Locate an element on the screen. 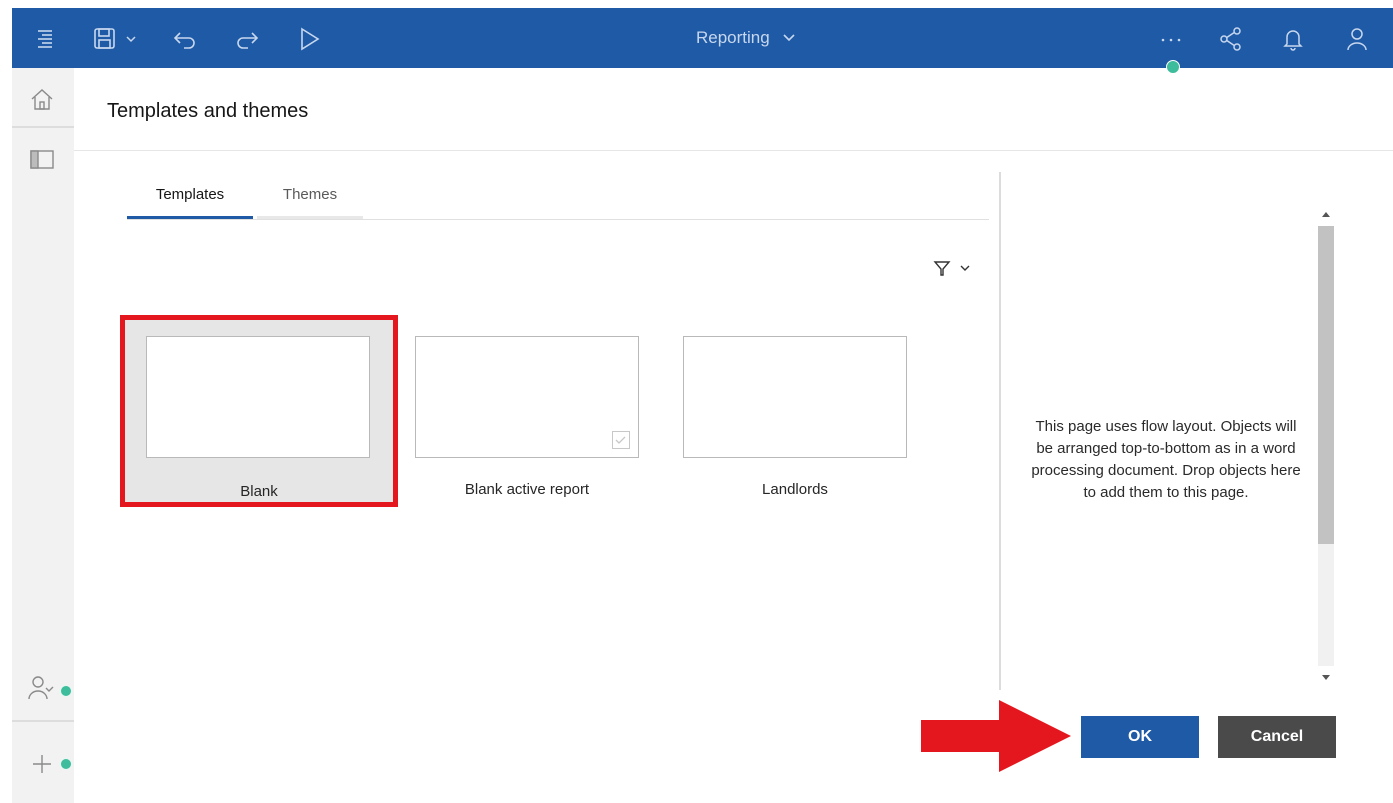  preview-scrollbar is located at coordinates (1326, 446).